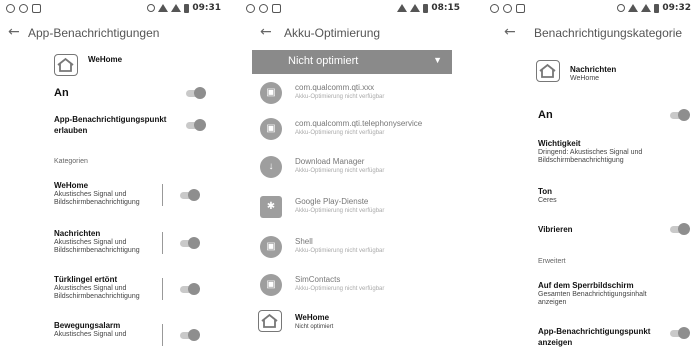  Describe the element at coordinates (445, 8) in the screenshot. I see `status-clock: 08:15` at that location.